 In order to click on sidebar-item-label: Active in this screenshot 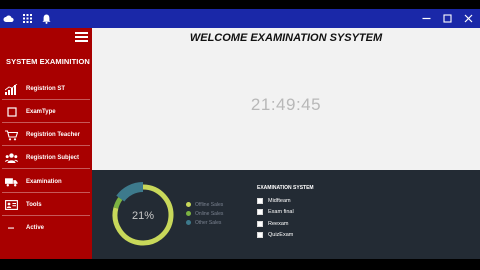, I will do `click(35, 228)`.